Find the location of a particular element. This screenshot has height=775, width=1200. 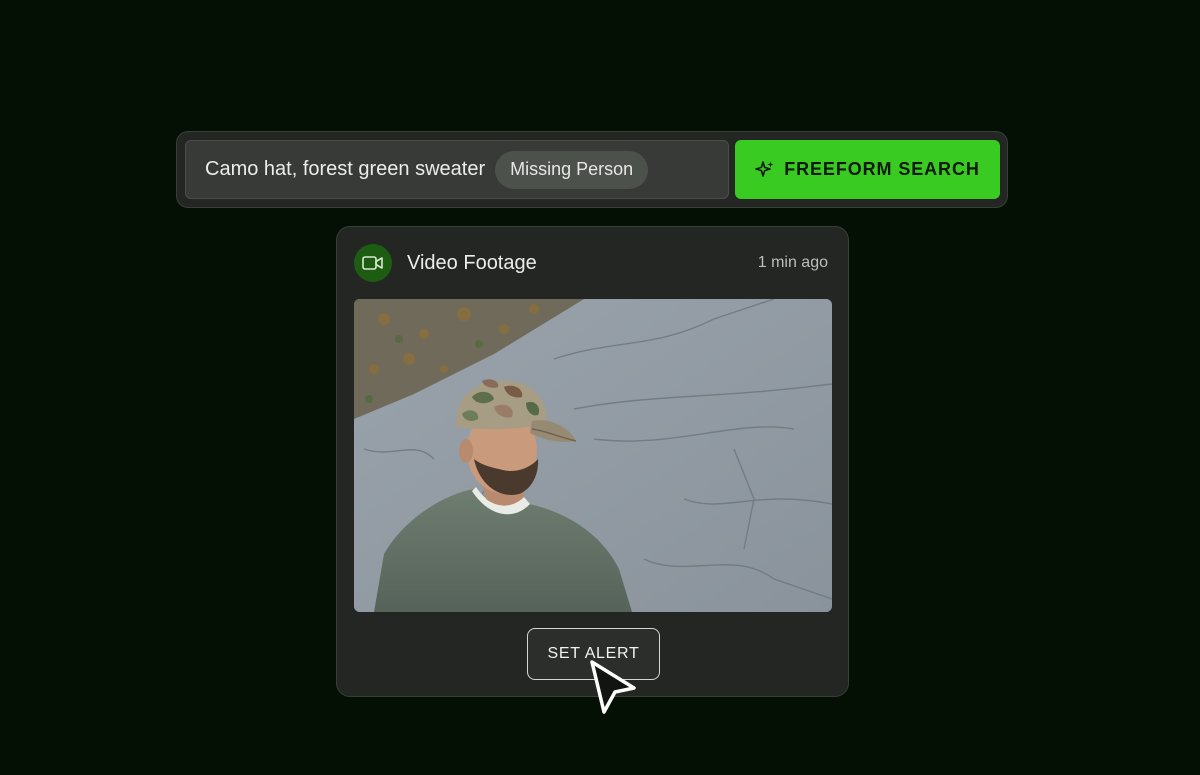

tag-chip-missing-person: Missing Person is located at coordinates (572, 169).